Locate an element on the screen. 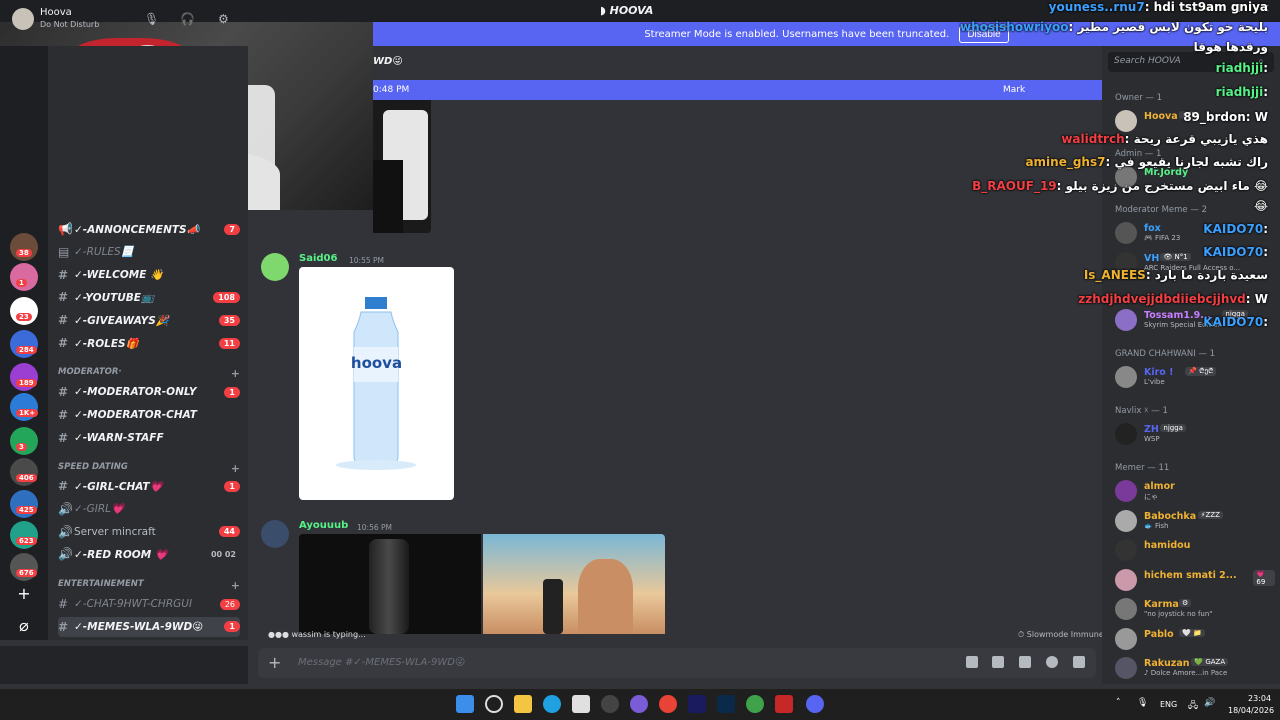  member-item: hichem smati 2... 💗 69 is located at coordinates (1195, 580).